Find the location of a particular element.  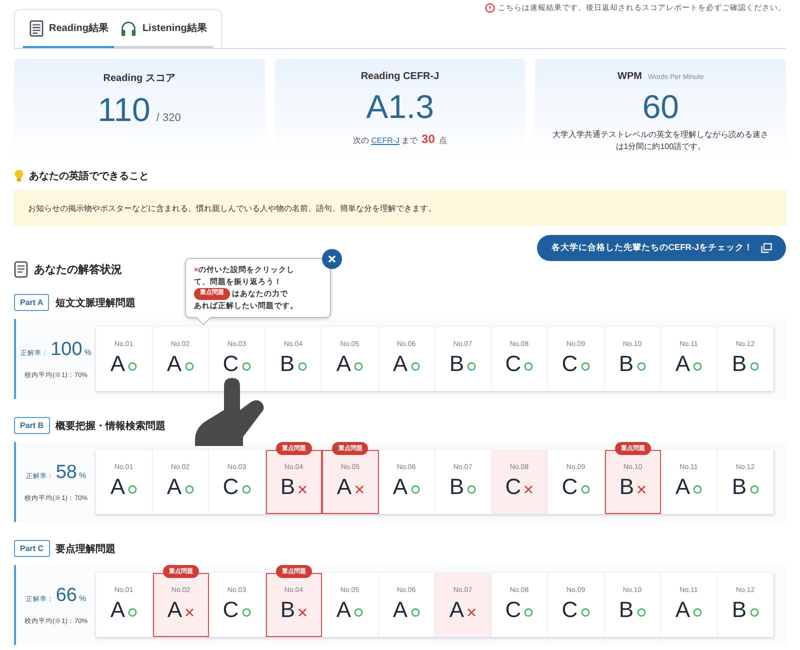

cefr-value: A1.3 is located at coordinates (400, 107).